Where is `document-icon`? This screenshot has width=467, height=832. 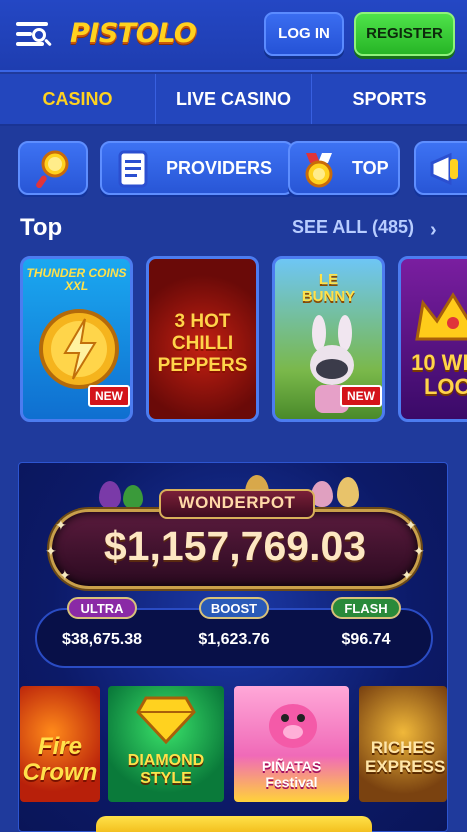 document-icon is located at coordinates (133, 169).